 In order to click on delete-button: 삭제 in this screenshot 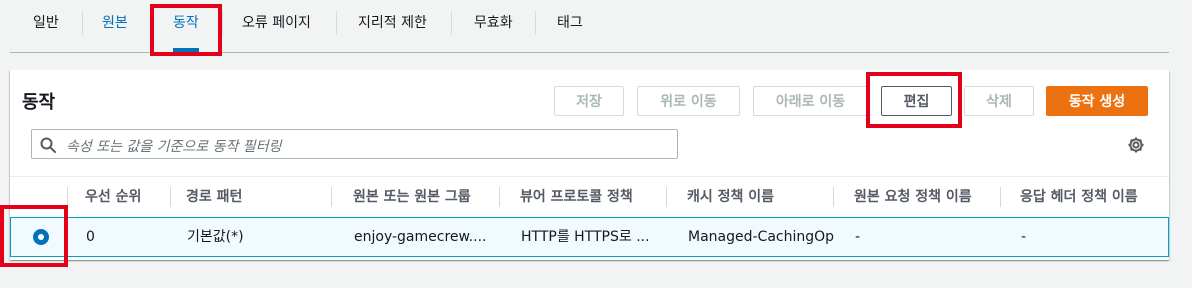, I will do `click(999, 101)`.